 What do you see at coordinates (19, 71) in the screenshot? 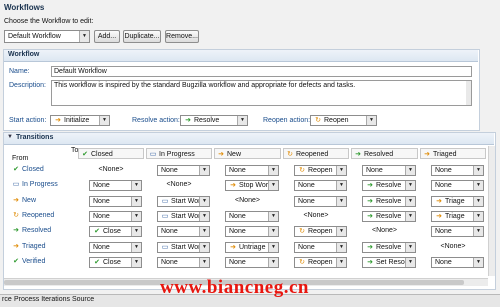
I see `name-label: Name:` at bounding box center [19, 71].